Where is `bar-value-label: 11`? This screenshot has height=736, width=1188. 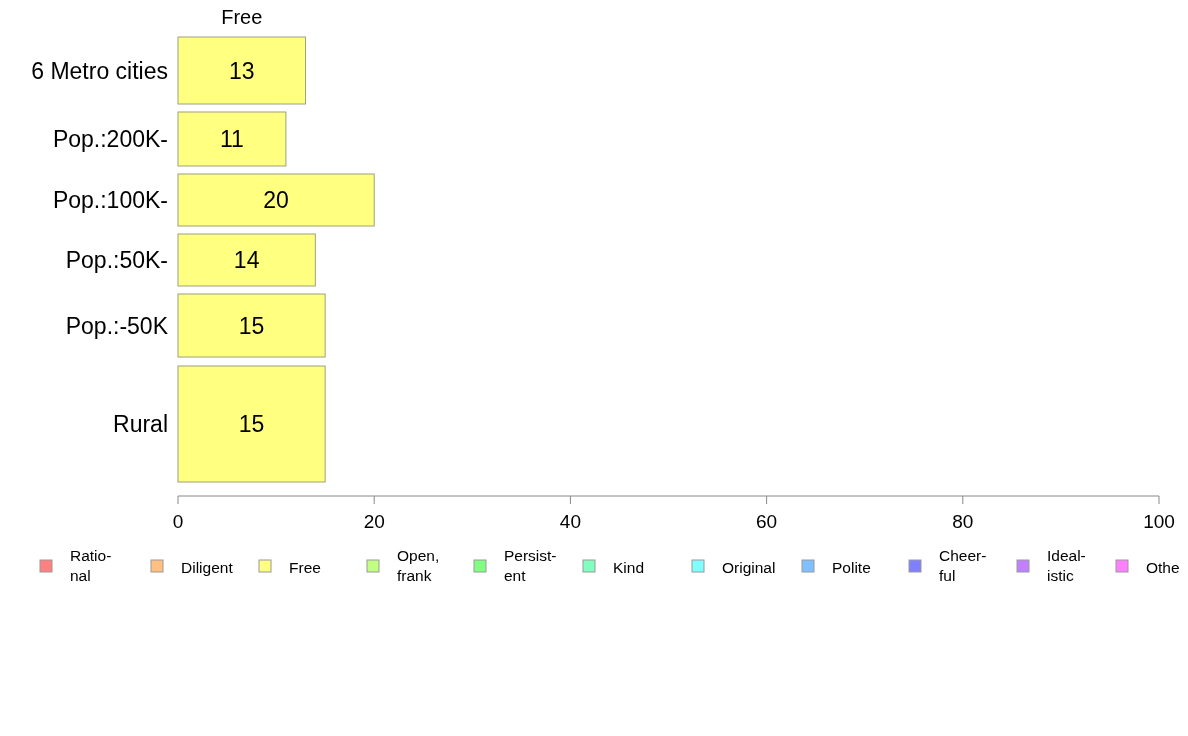
bar-value-label: 11 is located at coordinates (232, 139).